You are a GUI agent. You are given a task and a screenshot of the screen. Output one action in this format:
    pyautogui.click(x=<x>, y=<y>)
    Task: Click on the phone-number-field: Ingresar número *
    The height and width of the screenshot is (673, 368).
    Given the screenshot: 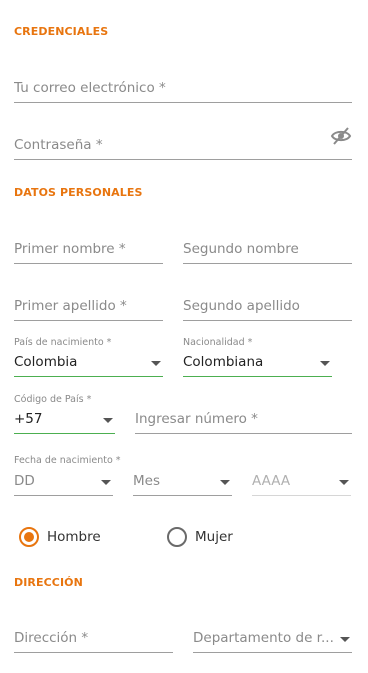 What is the action you would take?
    pyautogui.click(x=243, y=419)
    